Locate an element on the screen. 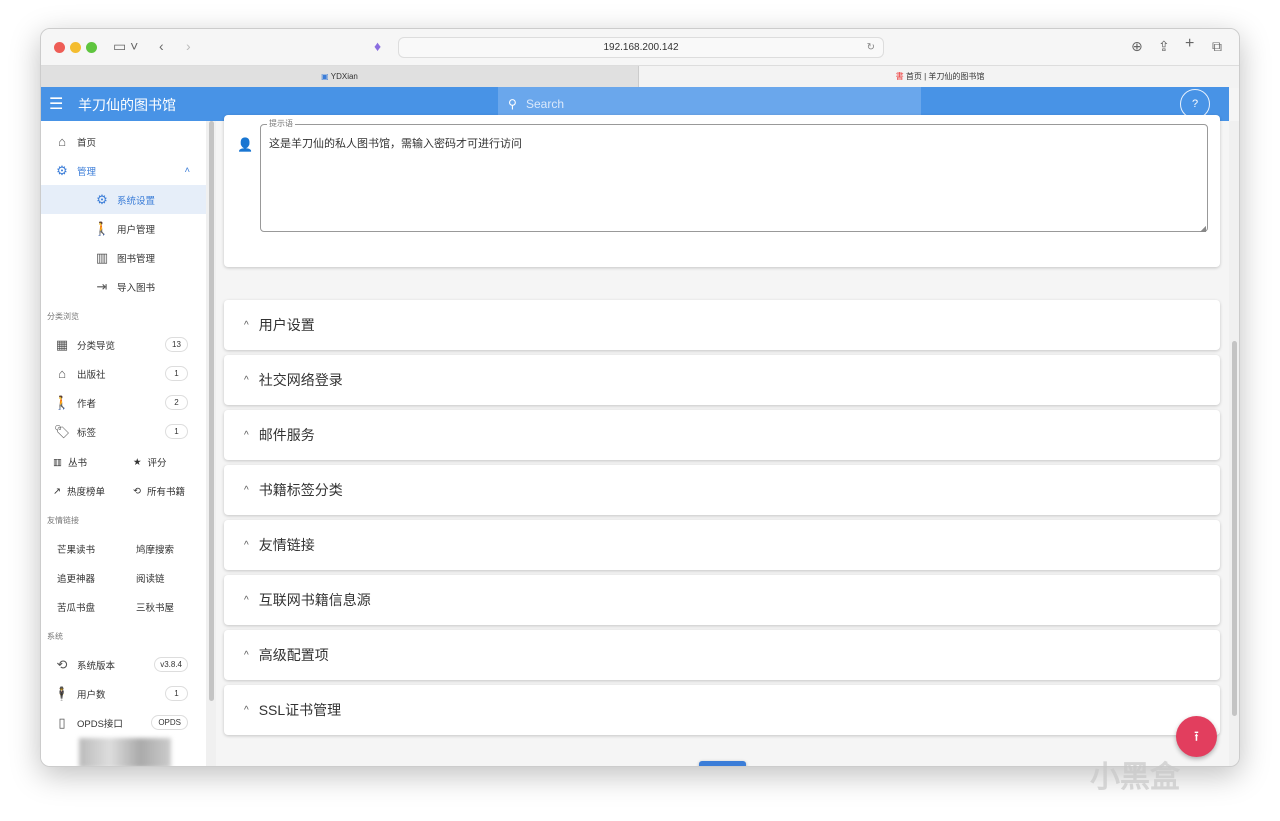 The image size is (1280, 821). settings-panel: ^ 互联网书籍信息源 is located at coordinates (722, 600).